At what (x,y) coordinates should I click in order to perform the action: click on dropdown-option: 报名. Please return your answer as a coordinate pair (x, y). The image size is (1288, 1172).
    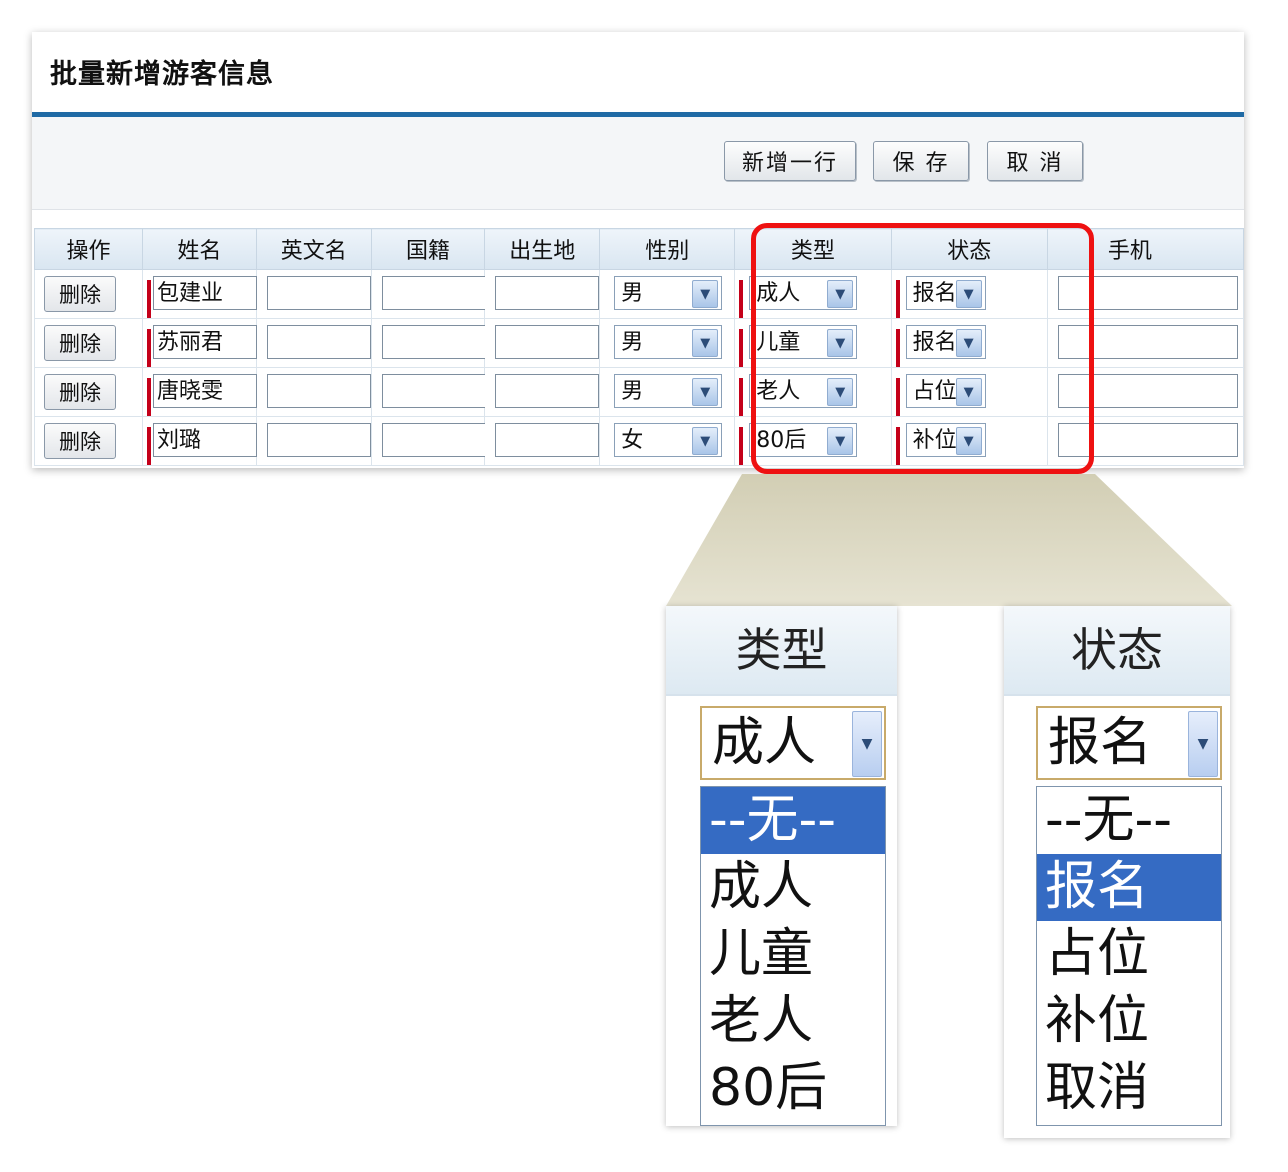
    Looking at the image, I should click on (1129, 887).